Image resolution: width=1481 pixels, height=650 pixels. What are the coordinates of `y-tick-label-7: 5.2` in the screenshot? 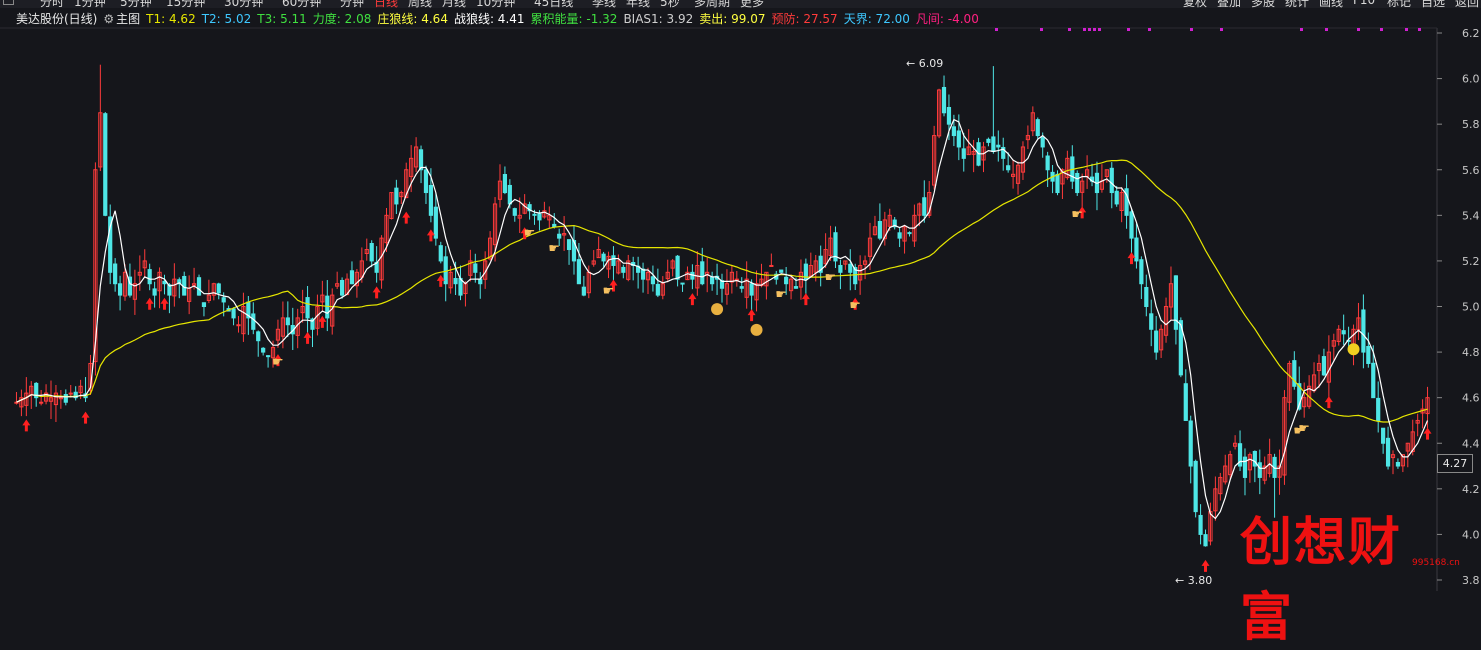 It's located at (1471, 261).